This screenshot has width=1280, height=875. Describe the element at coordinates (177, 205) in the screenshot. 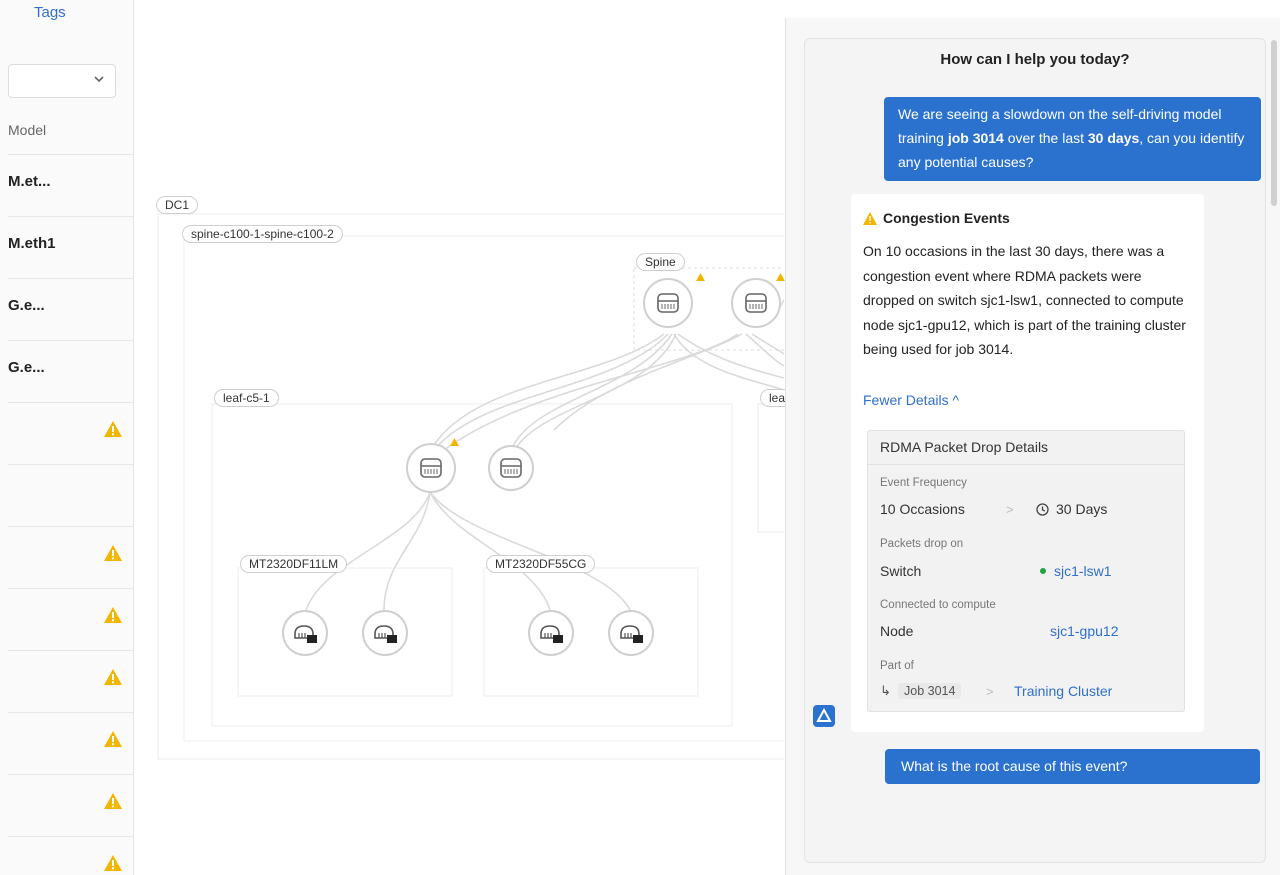

I see `dc-label: DC1` at that location.